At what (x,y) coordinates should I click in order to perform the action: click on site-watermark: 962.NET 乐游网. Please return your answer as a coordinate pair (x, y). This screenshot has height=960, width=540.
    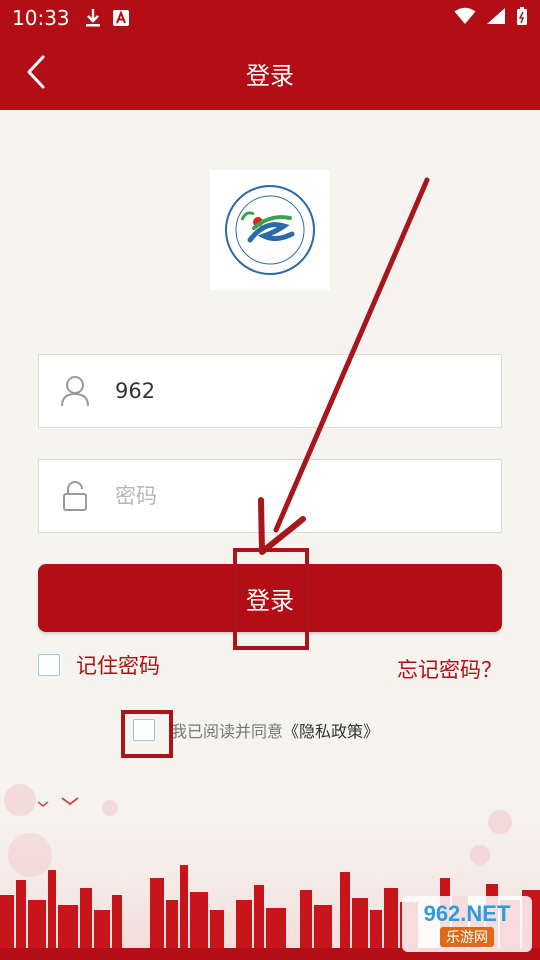
    Looking at the image, I should click on (467, 924).